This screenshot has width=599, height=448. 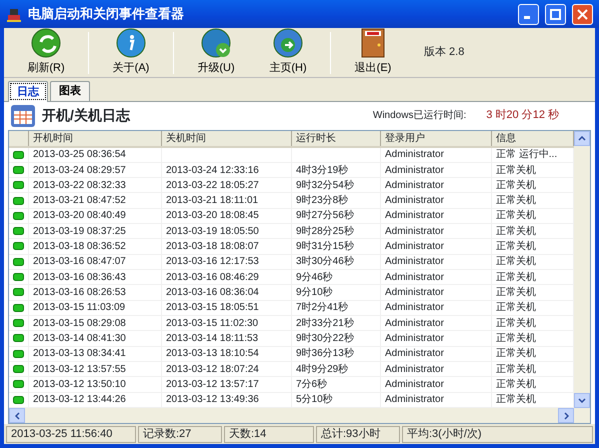 I want to click on table-cell: 9时27分56秒, so click(x=336, y=216).